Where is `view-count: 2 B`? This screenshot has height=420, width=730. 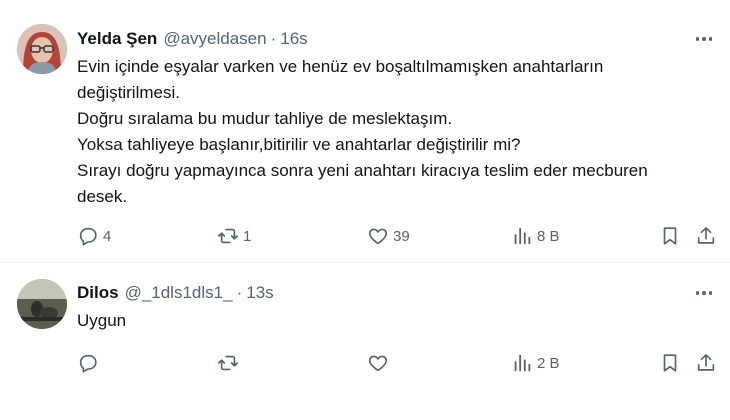 view-count: 2 B is located at coordinates (548, 363).